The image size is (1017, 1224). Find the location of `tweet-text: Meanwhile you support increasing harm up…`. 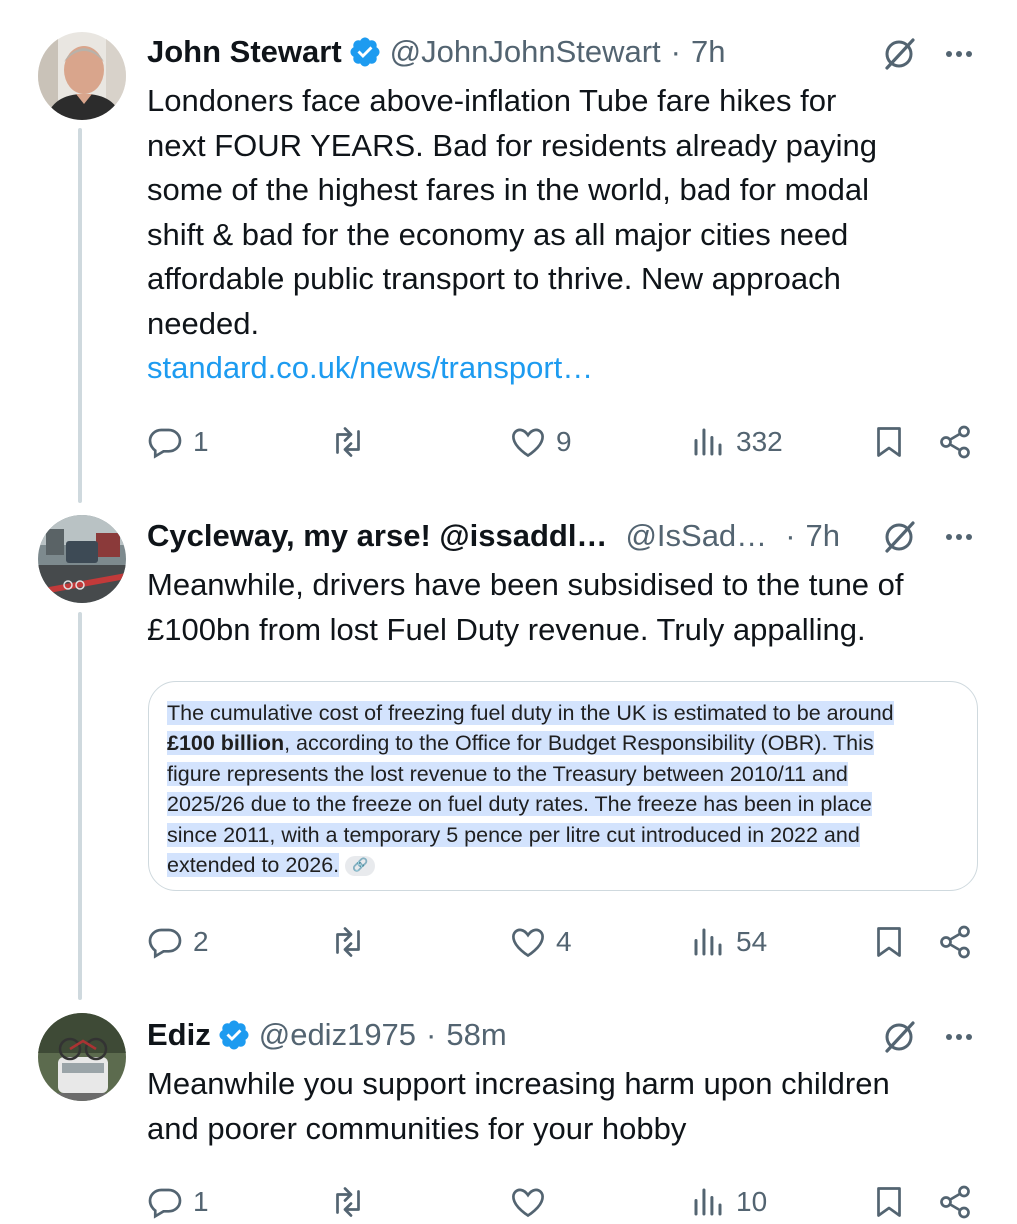

tweet-text: Meanwhile you support increasing harm up… is located at coordinates (567, 1106).